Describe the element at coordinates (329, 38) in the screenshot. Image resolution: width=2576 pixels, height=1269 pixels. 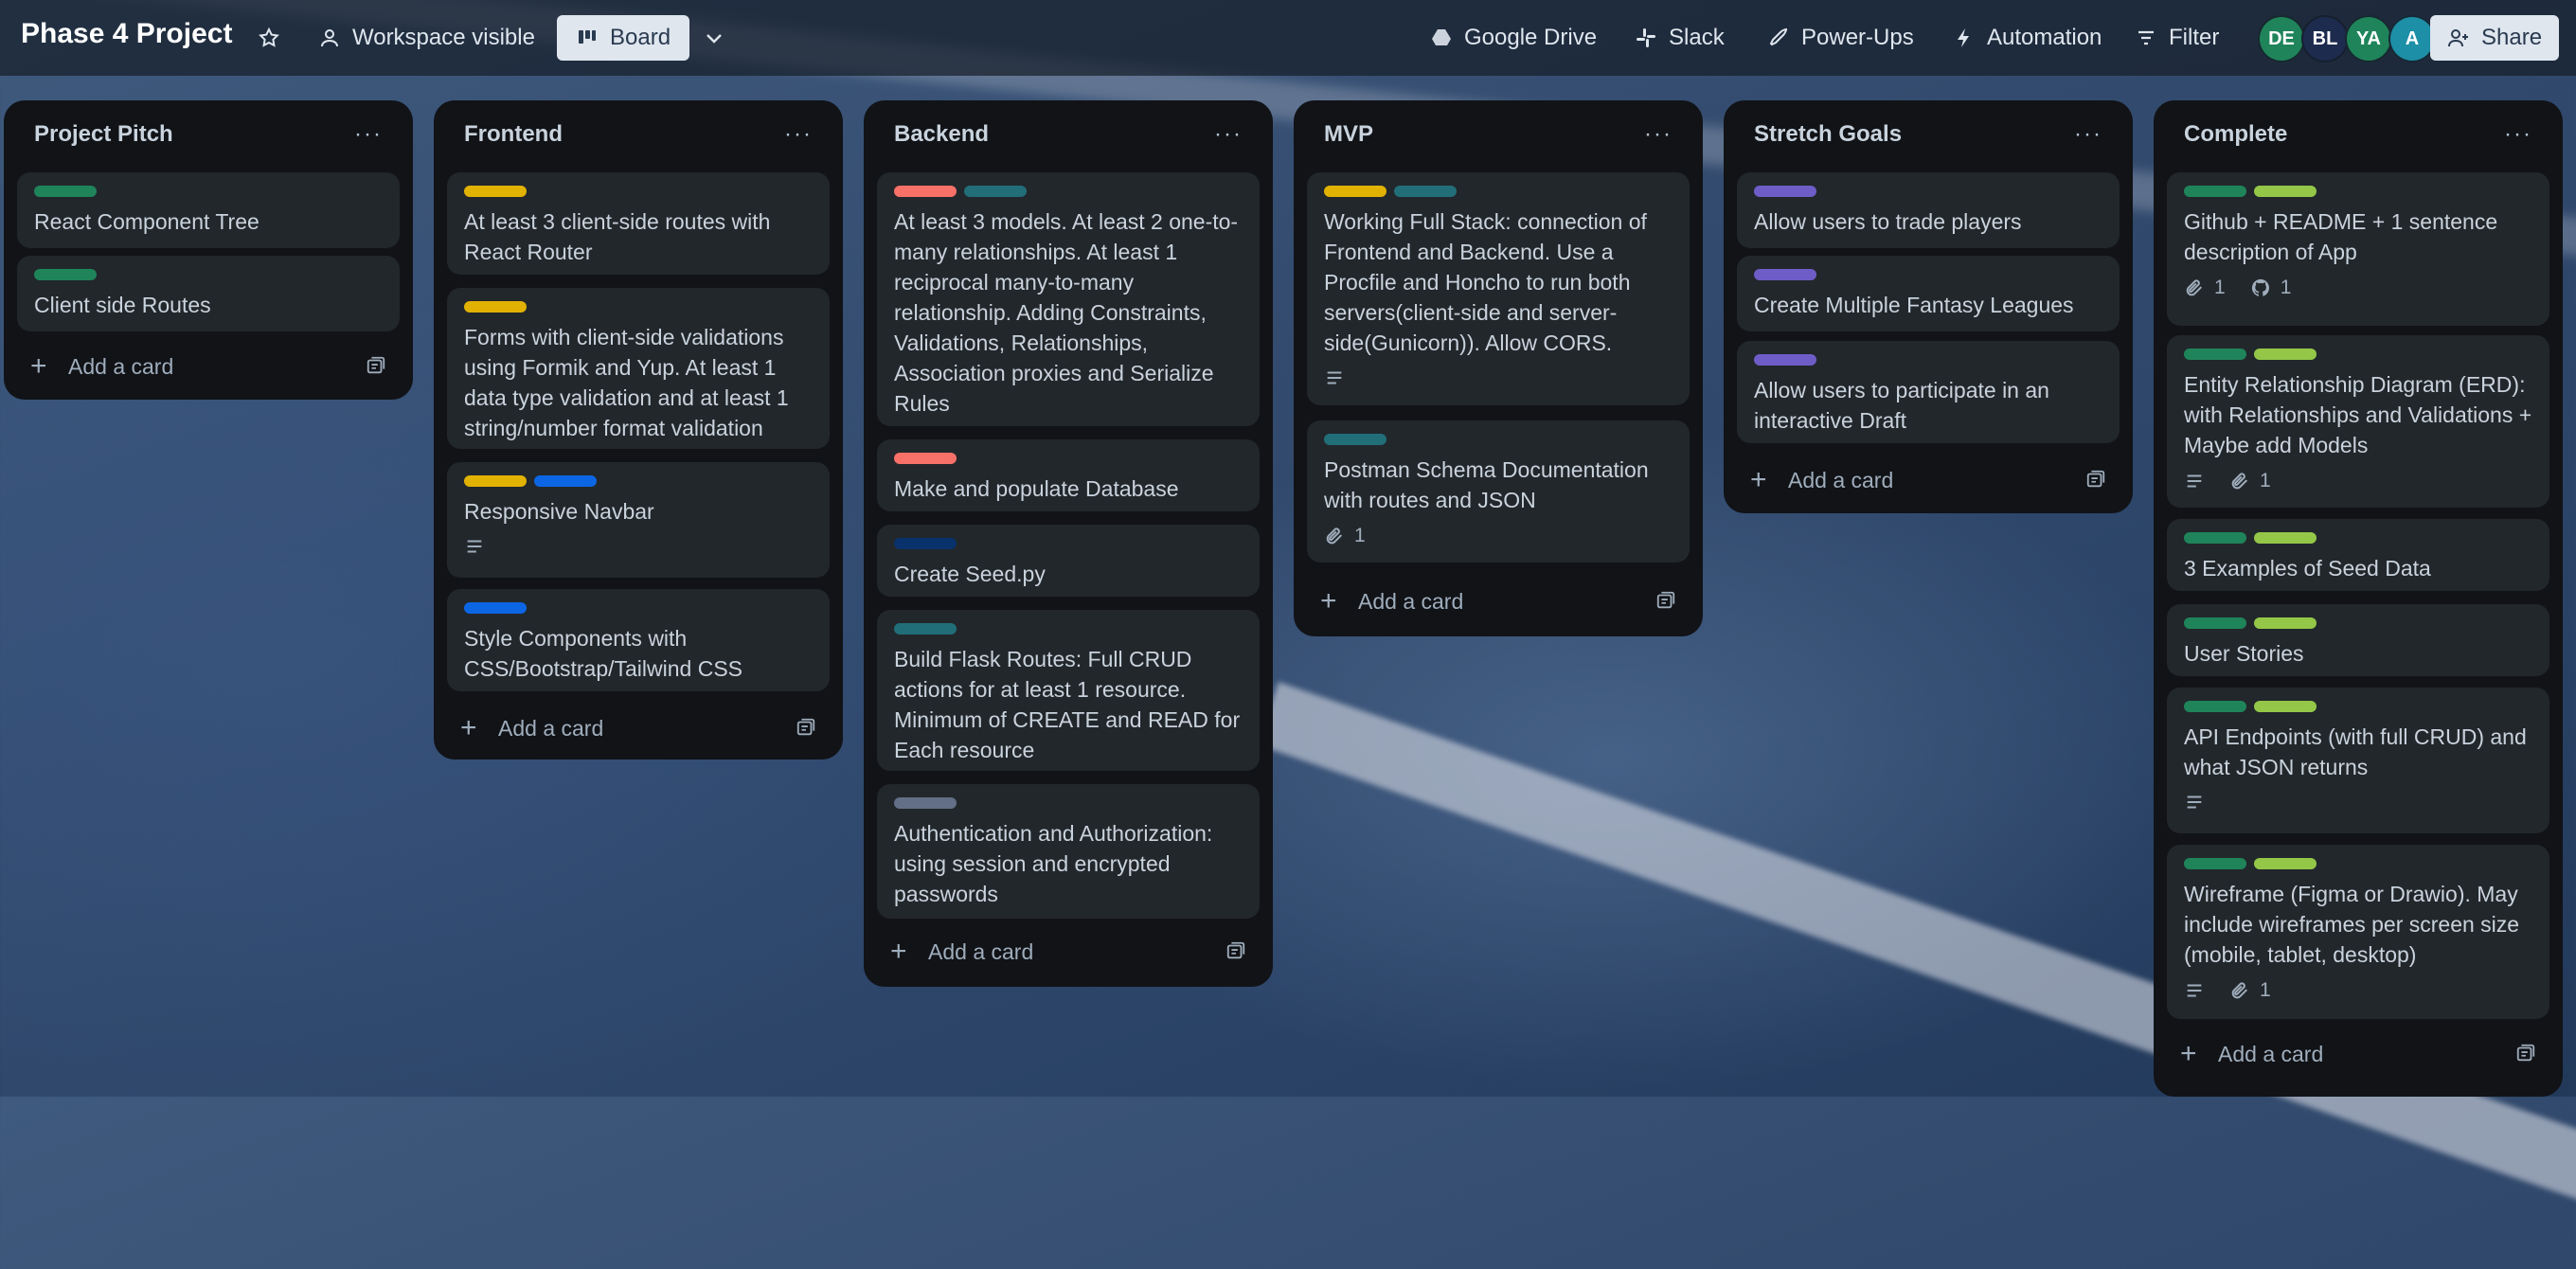
I see `people-icon` at that location.